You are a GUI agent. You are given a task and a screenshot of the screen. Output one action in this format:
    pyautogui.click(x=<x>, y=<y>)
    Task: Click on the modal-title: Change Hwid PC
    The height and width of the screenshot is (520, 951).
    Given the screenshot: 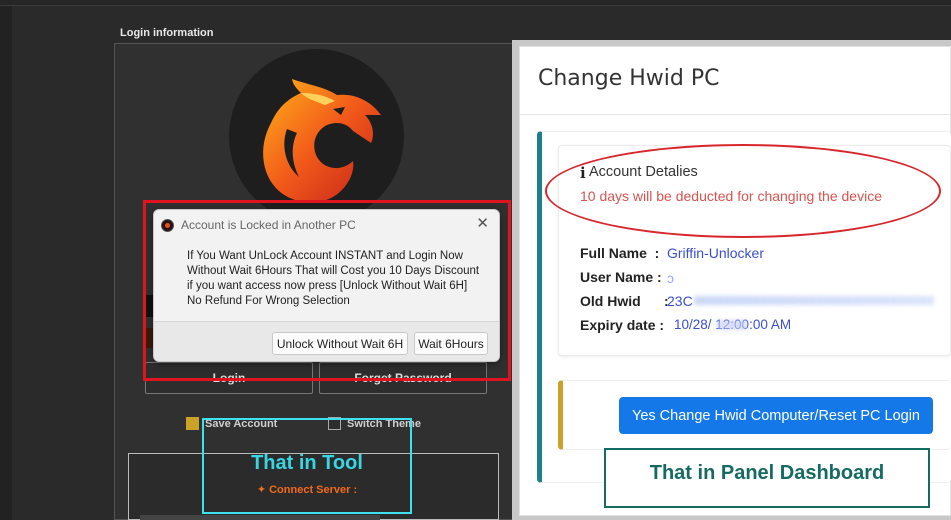 What is the action you would take?
    pyautogui.click(x=629, y=78)
    